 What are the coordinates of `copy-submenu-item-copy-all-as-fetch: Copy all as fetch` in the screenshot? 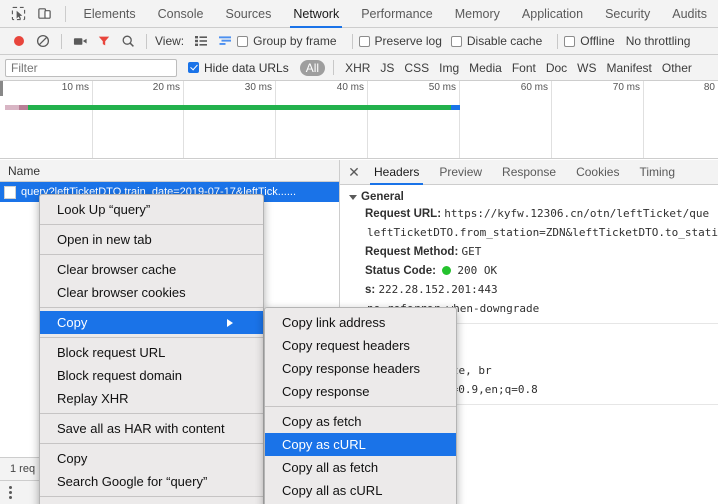 It's located at (360, 467).